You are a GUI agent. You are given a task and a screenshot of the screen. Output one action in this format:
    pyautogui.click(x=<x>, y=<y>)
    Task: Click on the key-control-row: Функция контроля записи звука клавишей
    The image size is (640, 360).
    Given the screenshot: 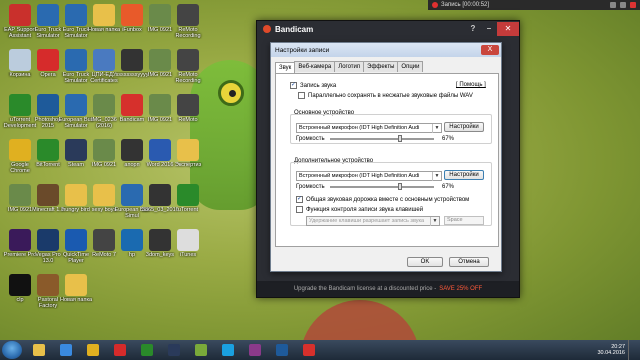 What is the action you would take?
    pyautogui.click(x=359, y=209)
    